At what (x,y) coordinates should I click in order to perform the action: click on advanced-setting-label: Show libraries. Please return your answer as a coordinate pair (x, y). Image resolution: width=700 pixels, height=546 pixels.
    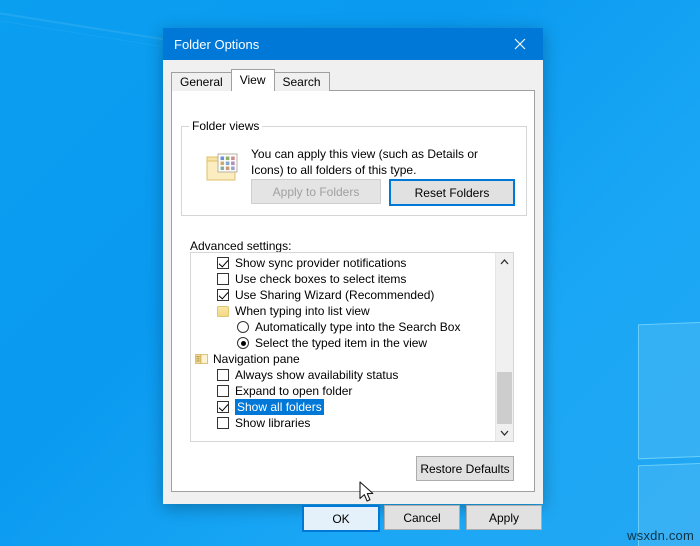
    Looking at the image, I should click on (273, 423).